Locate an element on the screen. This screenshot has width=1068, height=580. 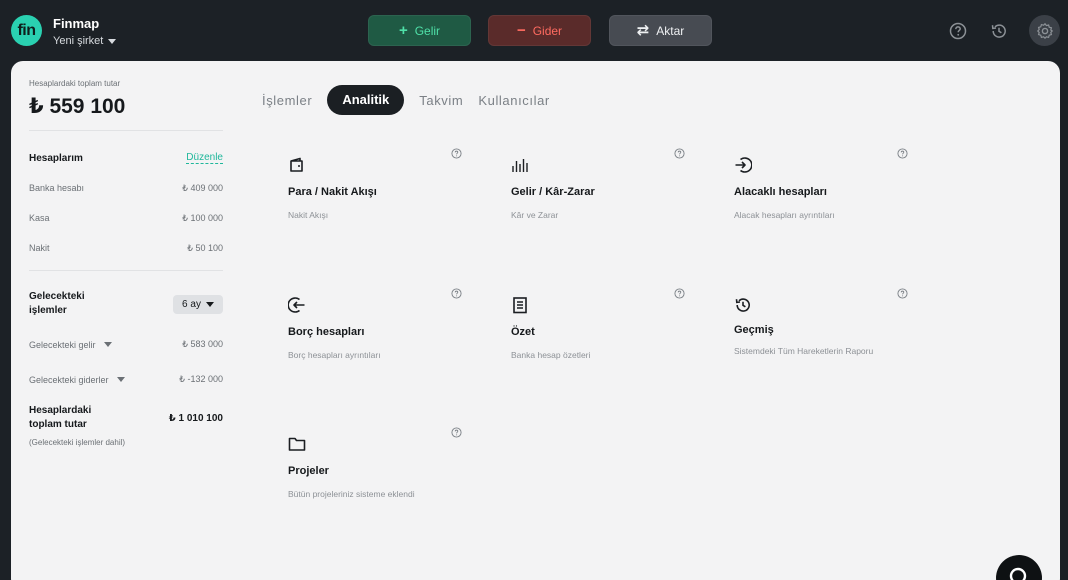
expense-button-label: Gider is located at coordinates (547, 30).